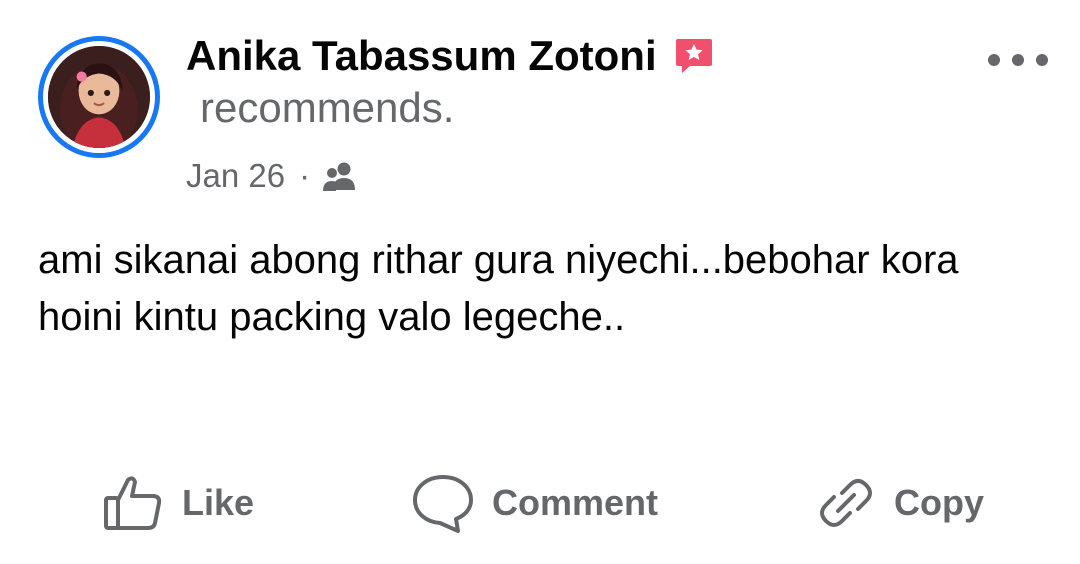 The width and height of the screenshot is (1080, 564). Describe the element at coordinates (178, 503) in the screenshot. I see `like-button: Like` at that location.